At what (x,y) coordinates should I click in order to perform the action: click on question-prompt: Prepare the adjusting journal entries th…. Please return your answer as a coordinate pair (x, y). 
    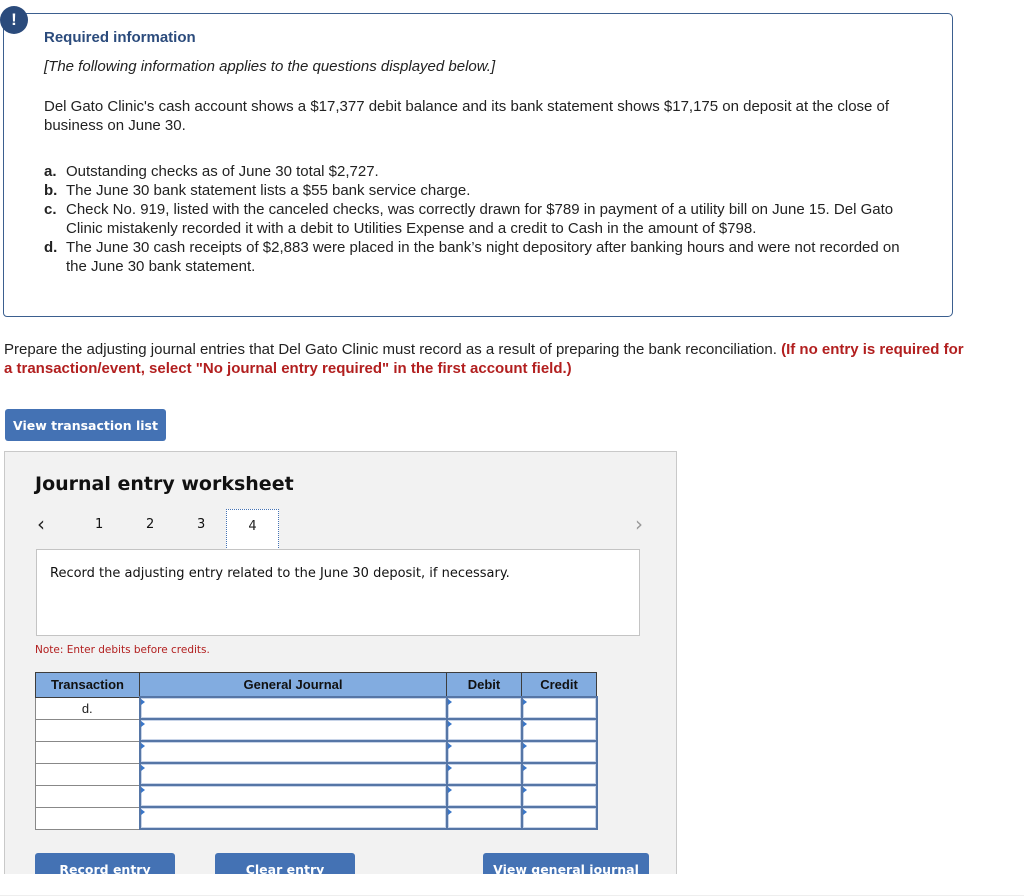
    Looking at the image, I should click on (484, 359).